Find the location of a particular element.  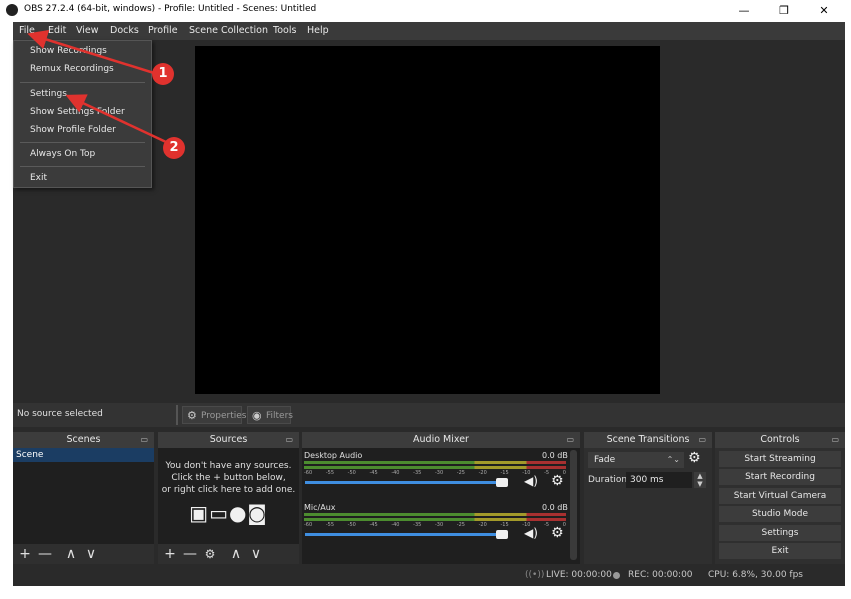

studio-mode-button: Studio Mode is located at coordinates (780, 514).